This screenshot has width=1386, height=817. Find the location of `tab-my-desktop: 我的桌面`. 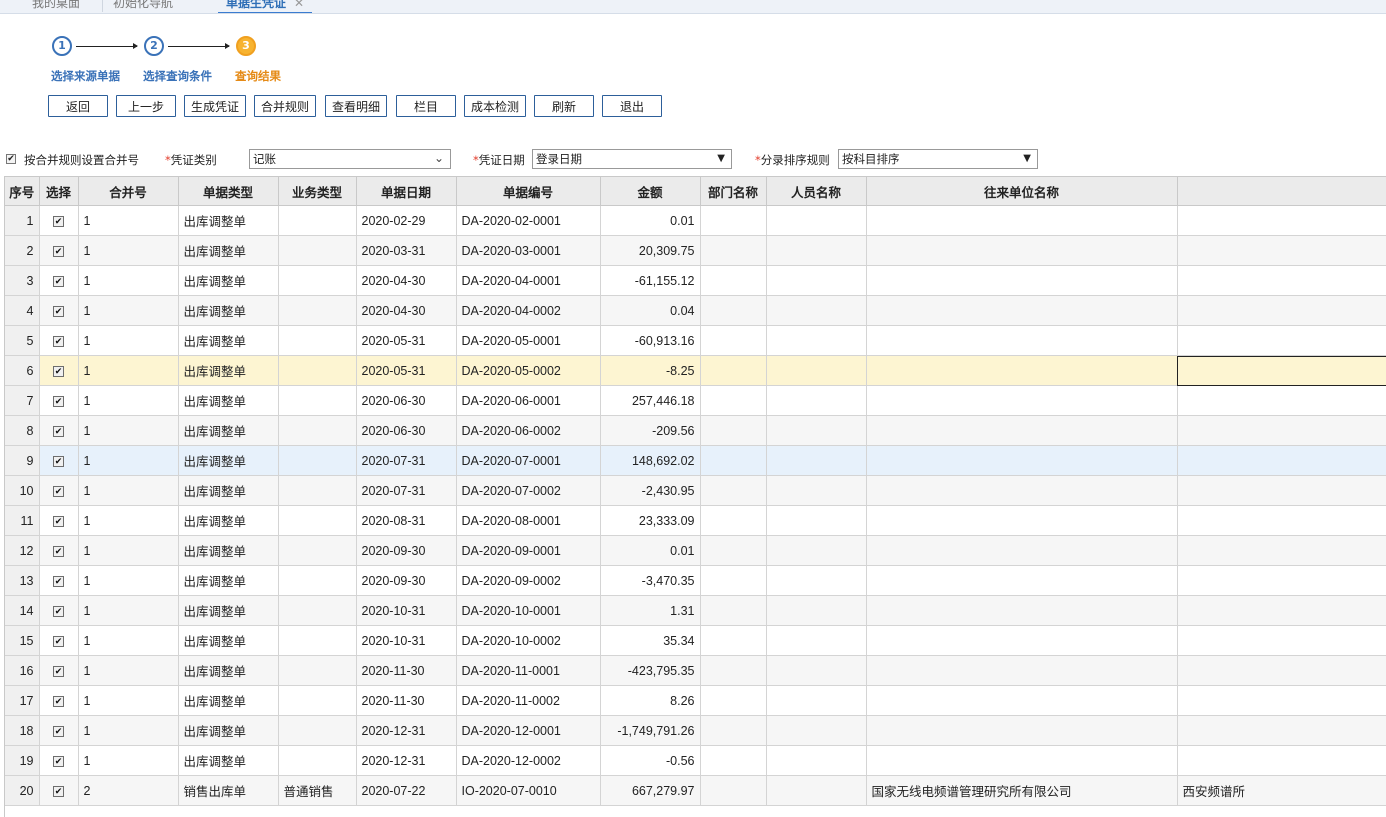

tab-my-desktop: 我的桌面 is located at coordinates (56, 6).